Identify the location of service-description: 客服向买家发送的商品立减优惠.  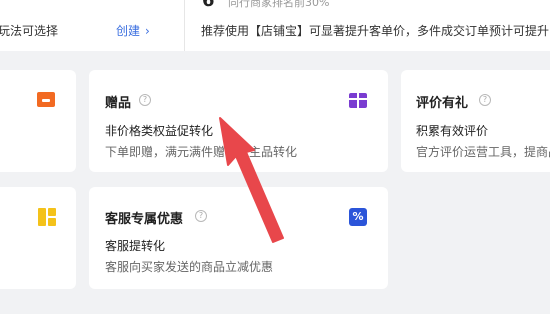
(189, 267).